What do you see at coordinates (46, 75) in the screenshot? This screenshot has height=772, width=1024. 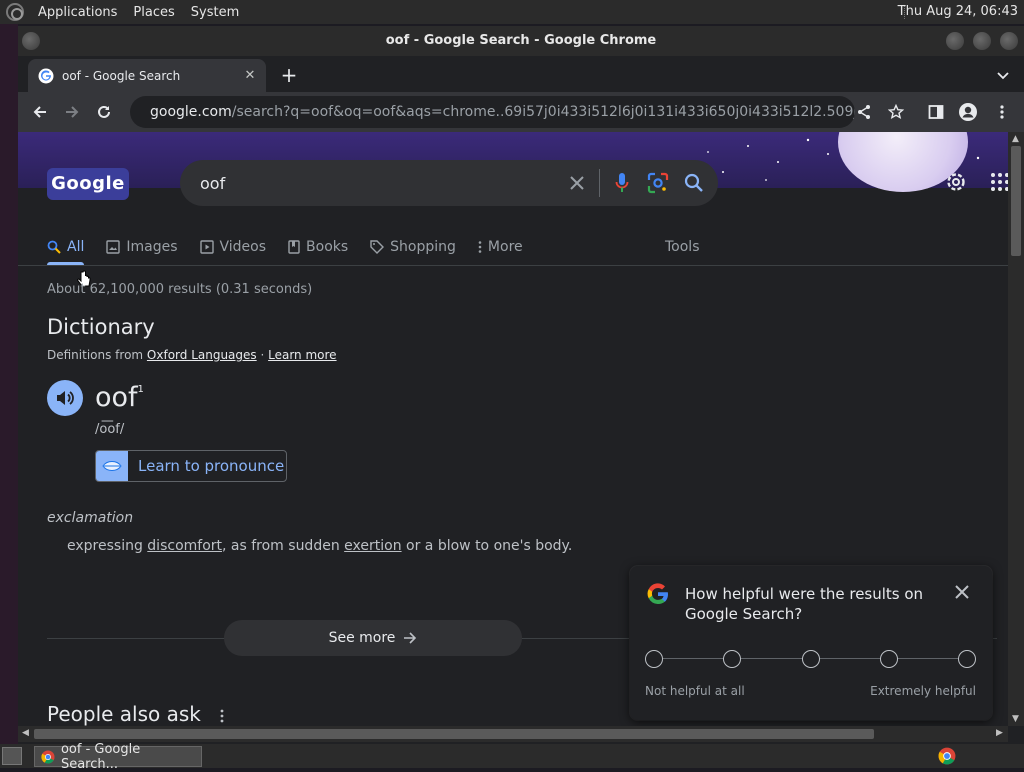 I see `google-favicon-icon` at bounding box center [46, 75].